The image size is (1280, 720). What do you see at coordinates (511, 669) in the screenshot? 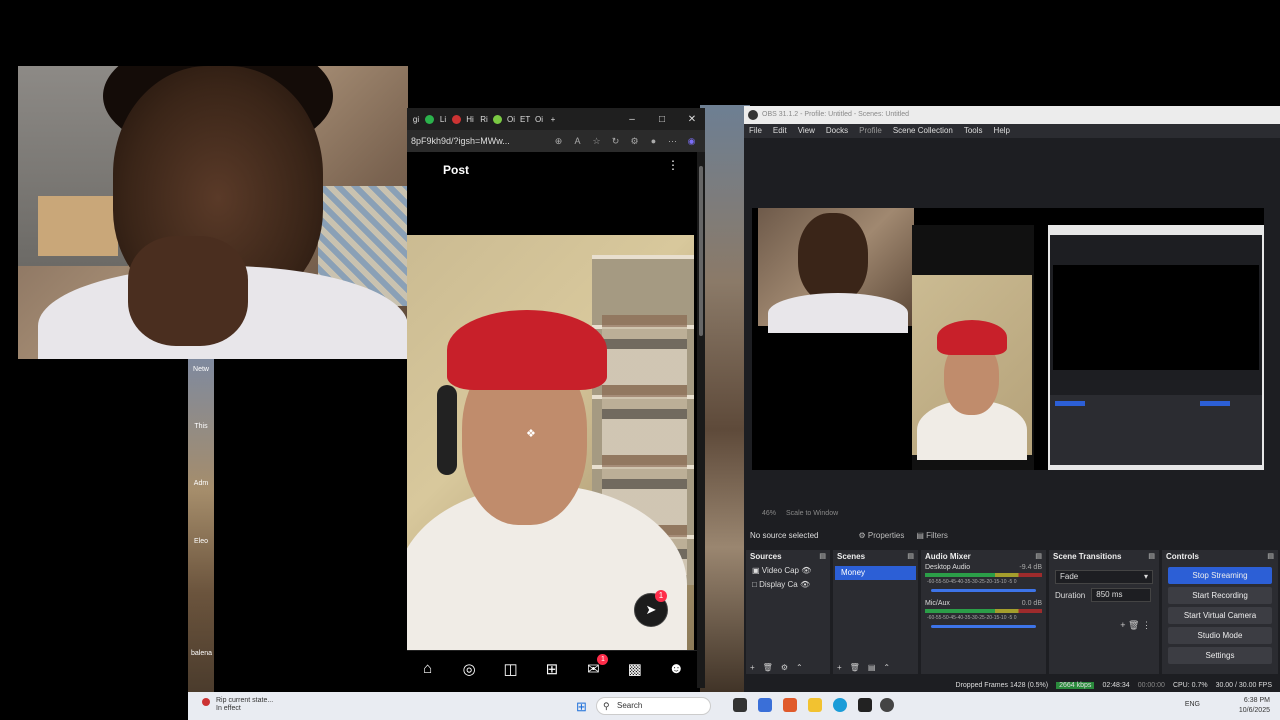
I see `reels-icon: ◫` at bounding box center [511, 669].